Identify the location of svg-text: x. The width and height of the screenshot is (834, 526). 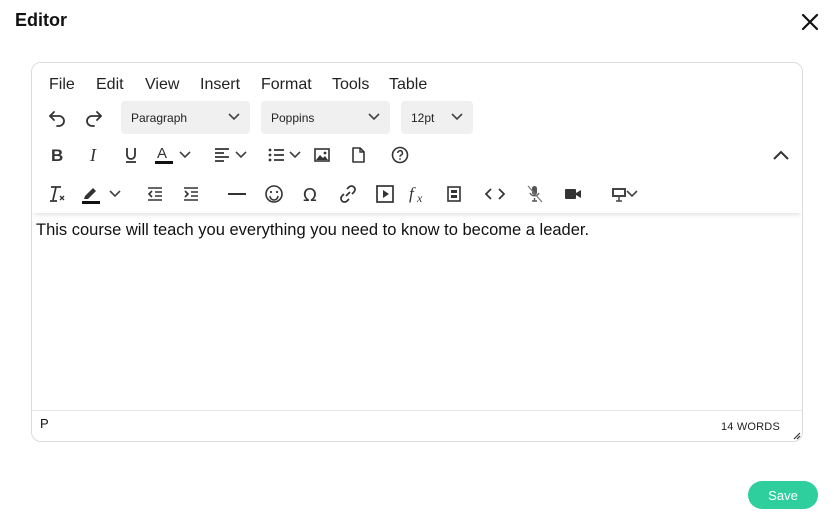
(419, 197).